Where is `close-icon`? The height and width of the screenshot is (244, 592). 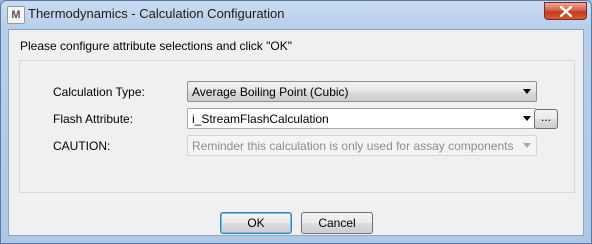 close-icon is located at coordinates (566, 11).